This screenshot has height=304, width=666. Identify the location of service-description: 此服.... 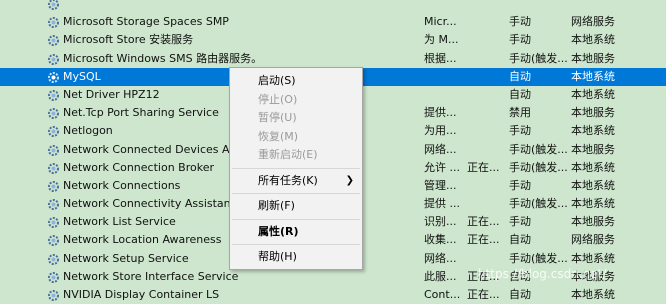
(440, 276).